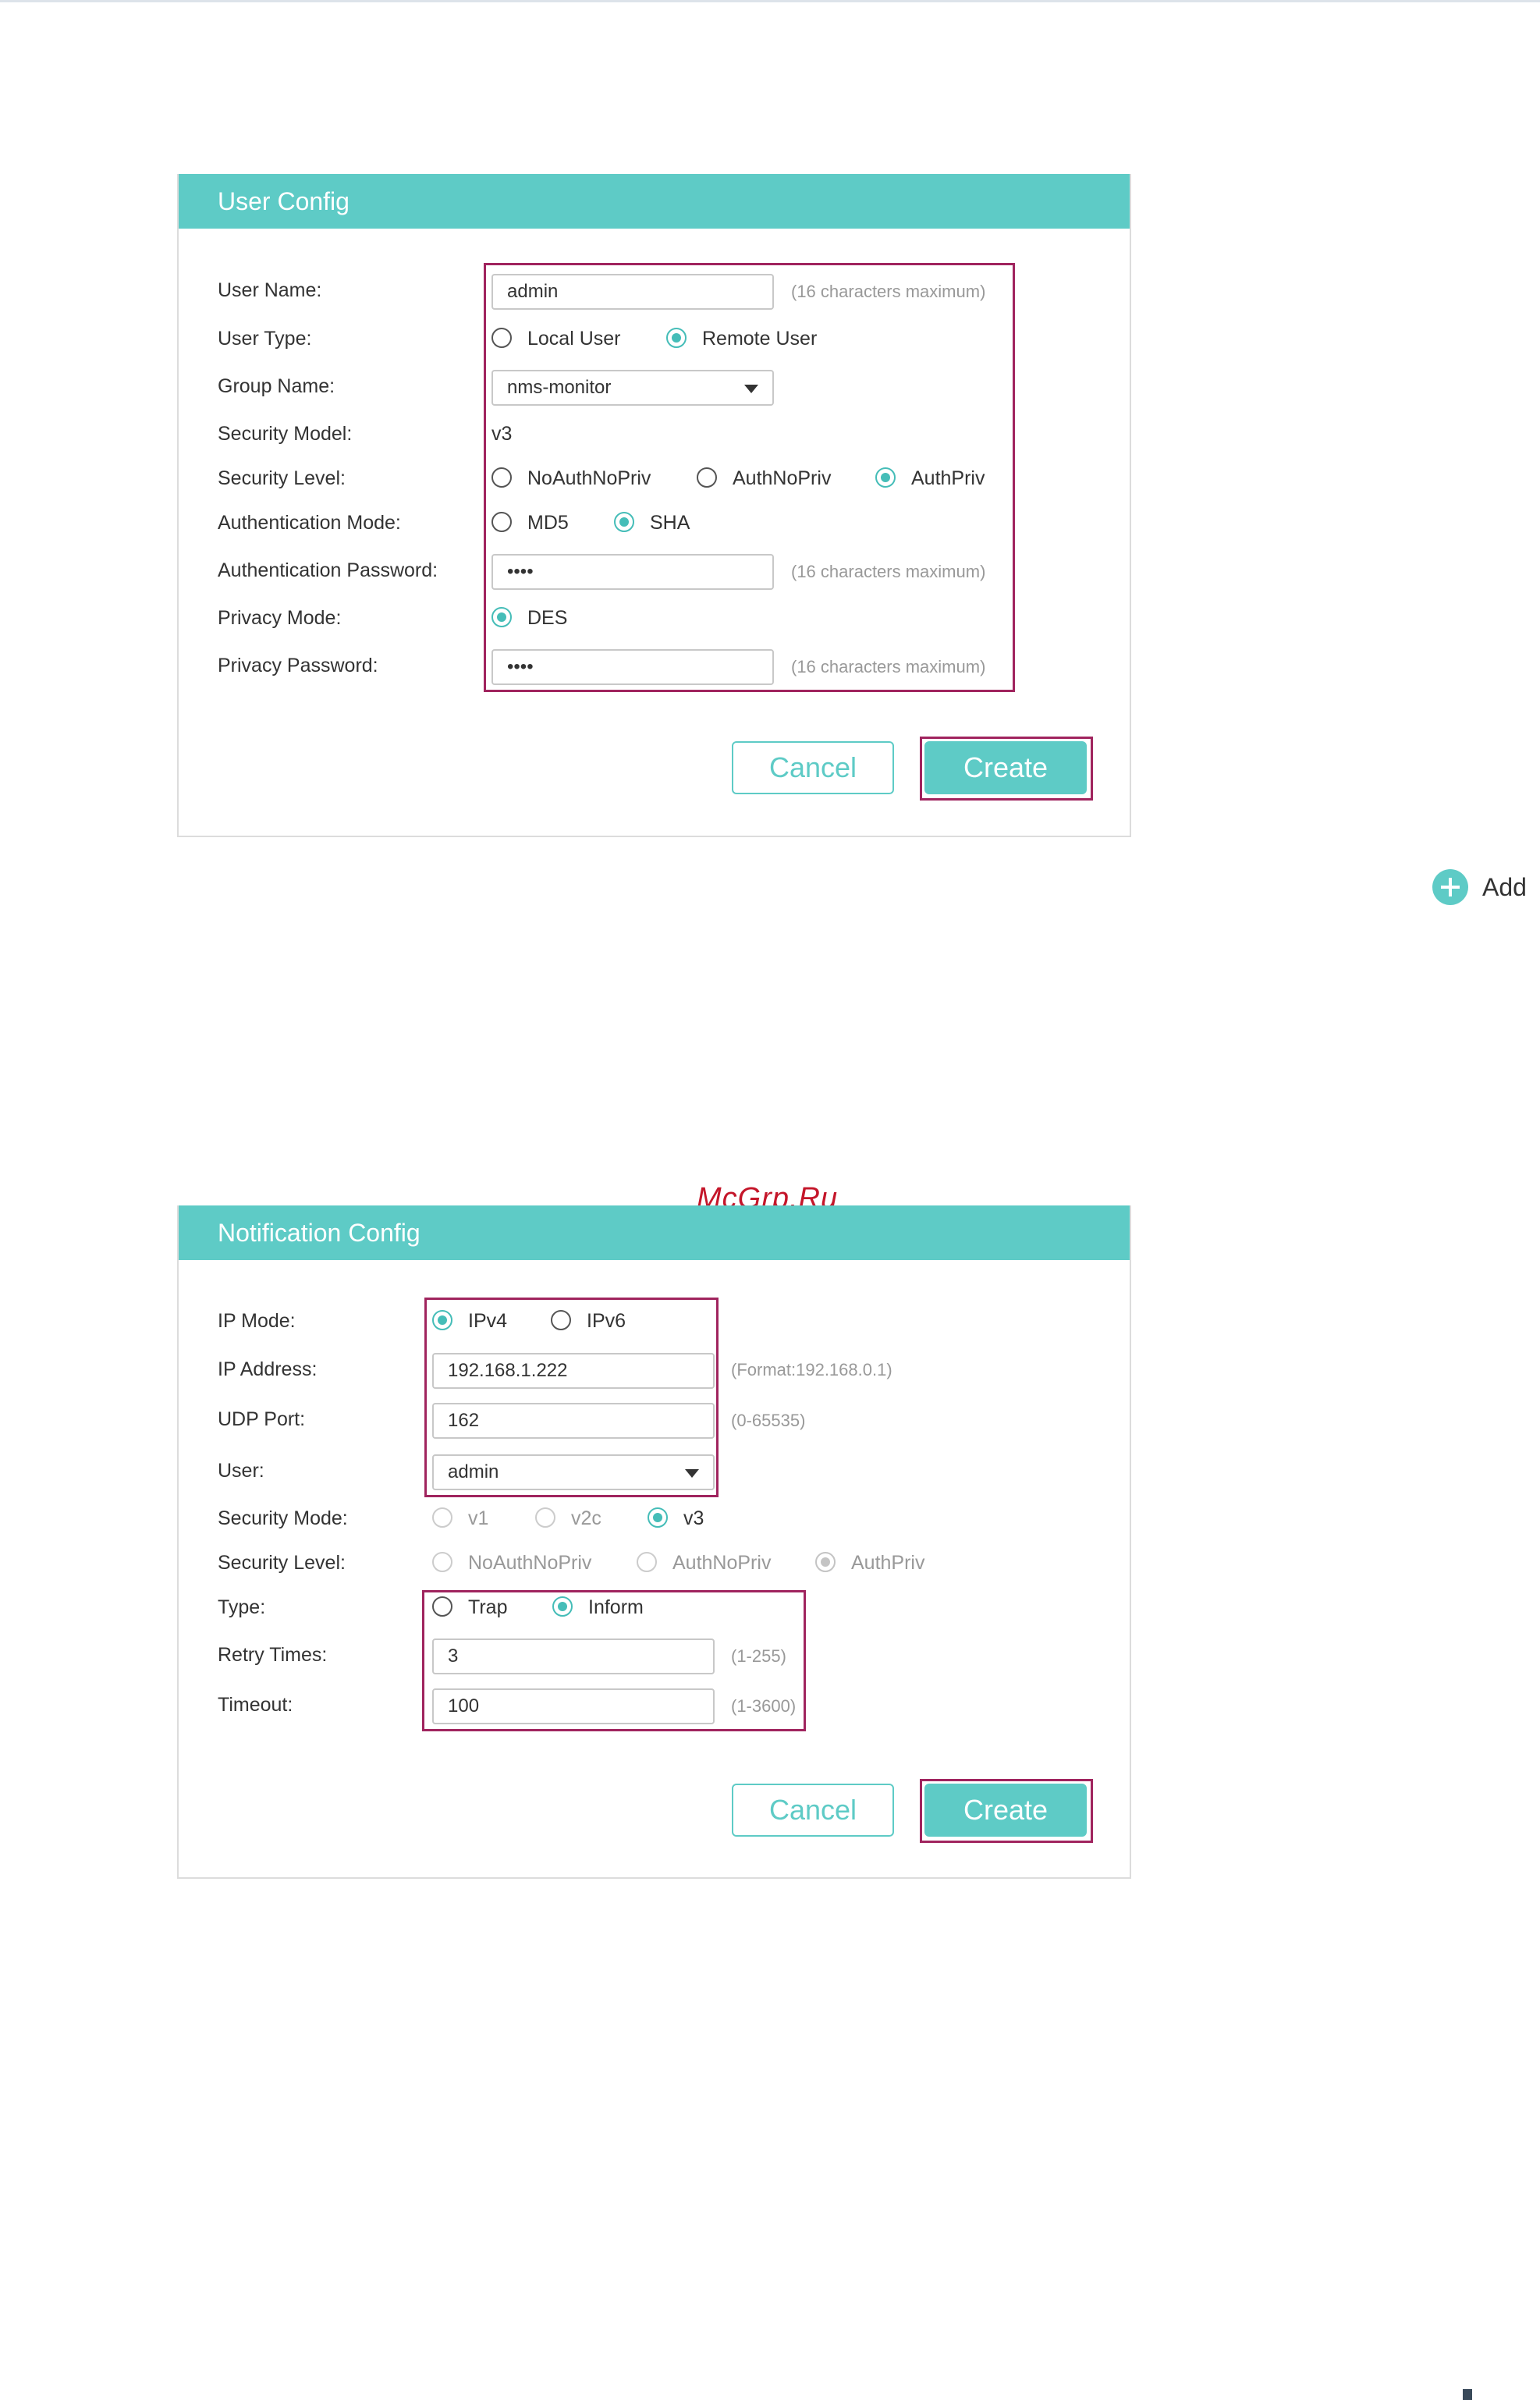  What do you see at coordinates (262, 1419) in the screenshot?
I see `udp-port-label: UDP Port:` at bounding box center [262, 1419].